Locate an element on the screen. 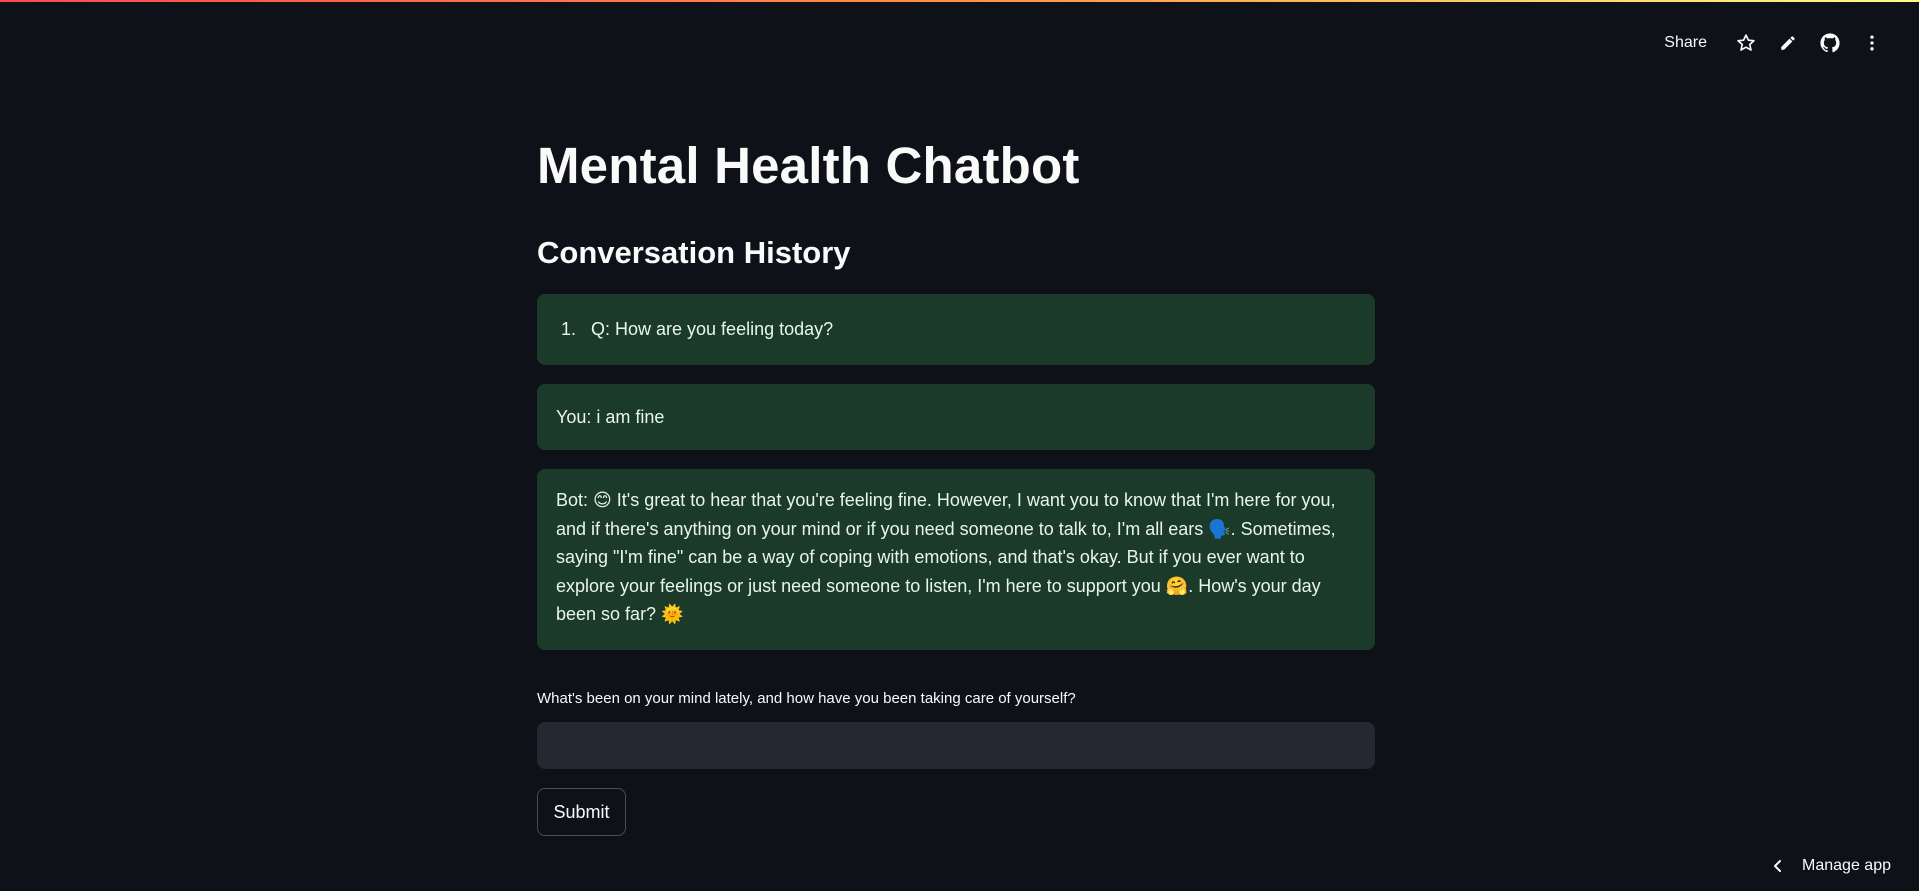 The height and width of the screenshot is (891, 1919). pencil-icon is located at coordinates (1788, 43).